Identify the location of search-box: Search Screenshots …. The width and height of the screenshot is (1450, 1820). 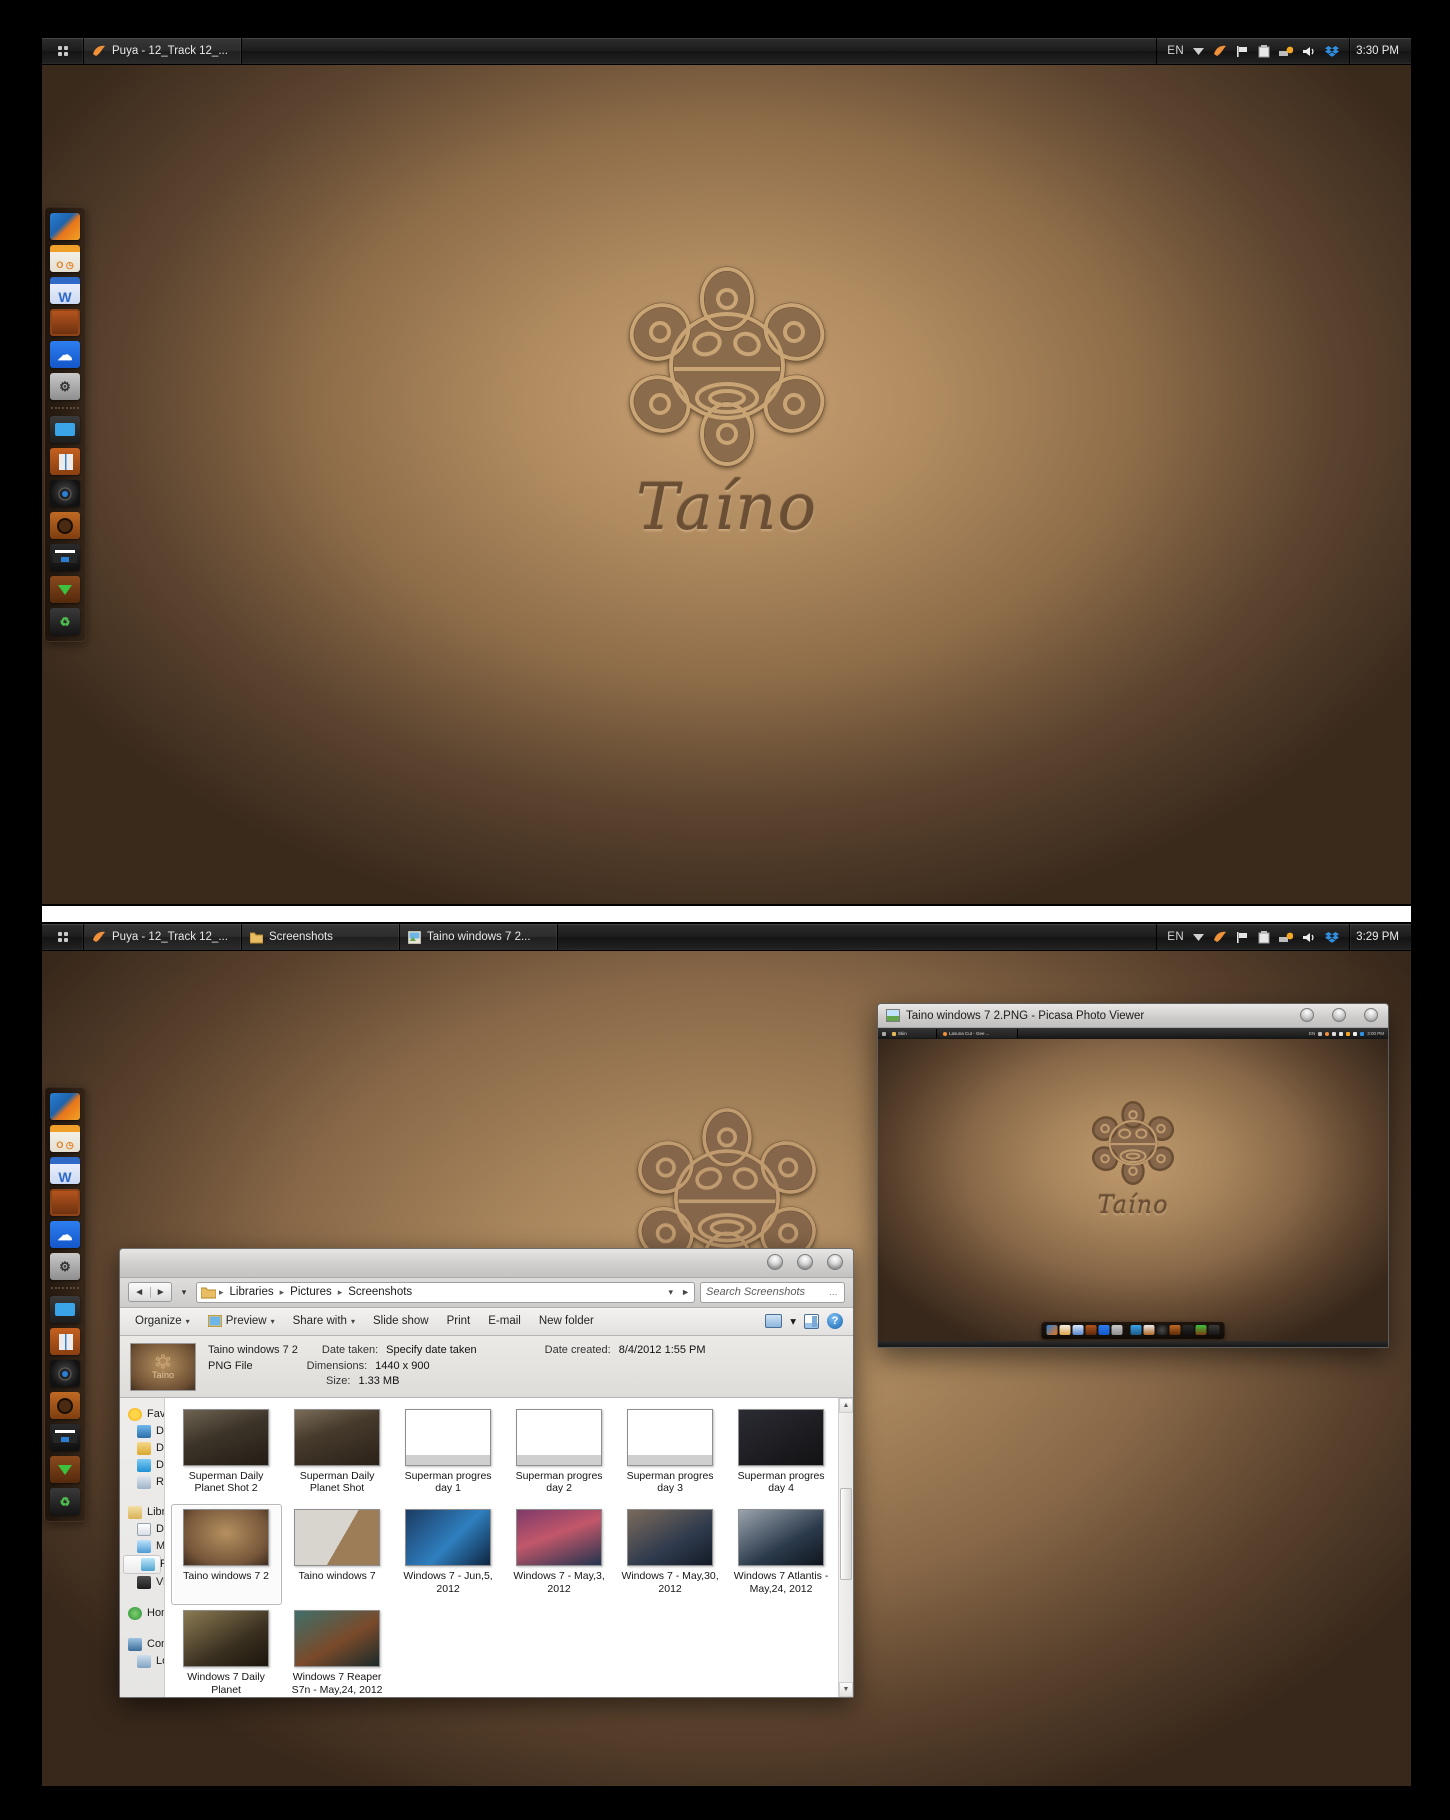
(772, 1292).